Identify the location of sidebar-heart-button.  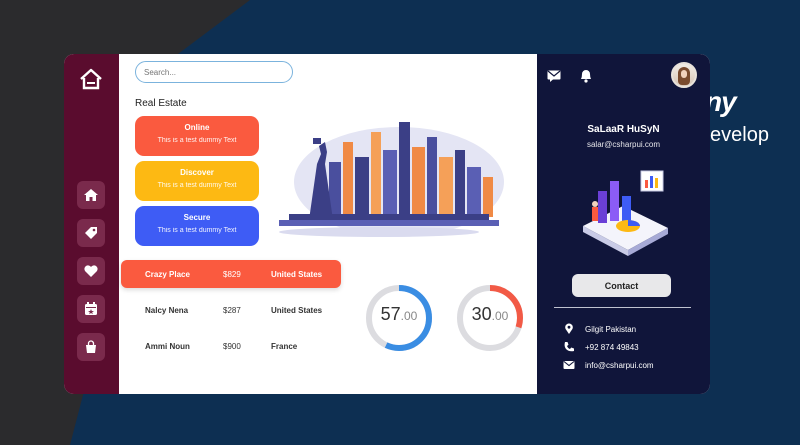
(91, 271).